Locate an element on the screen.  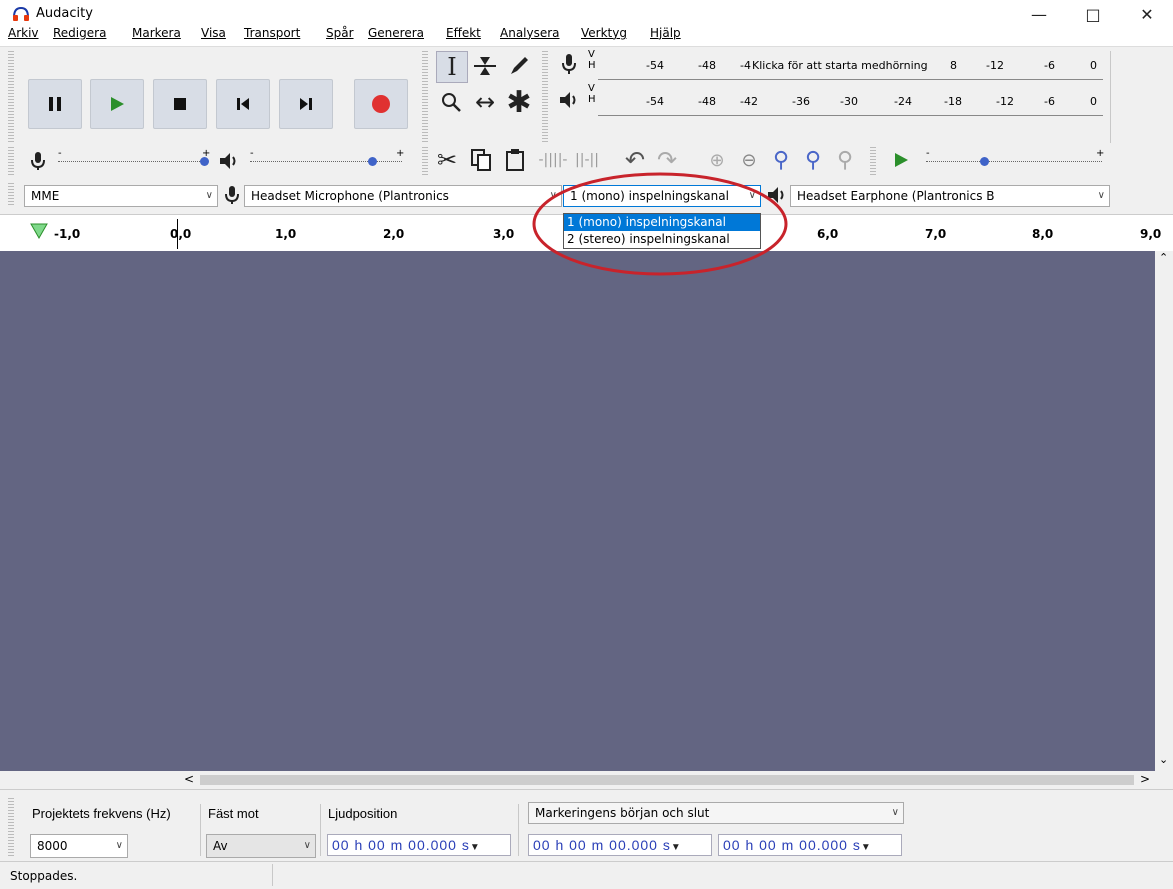
menu-arkiv: Arkiv is located at coordinates (23, 33).